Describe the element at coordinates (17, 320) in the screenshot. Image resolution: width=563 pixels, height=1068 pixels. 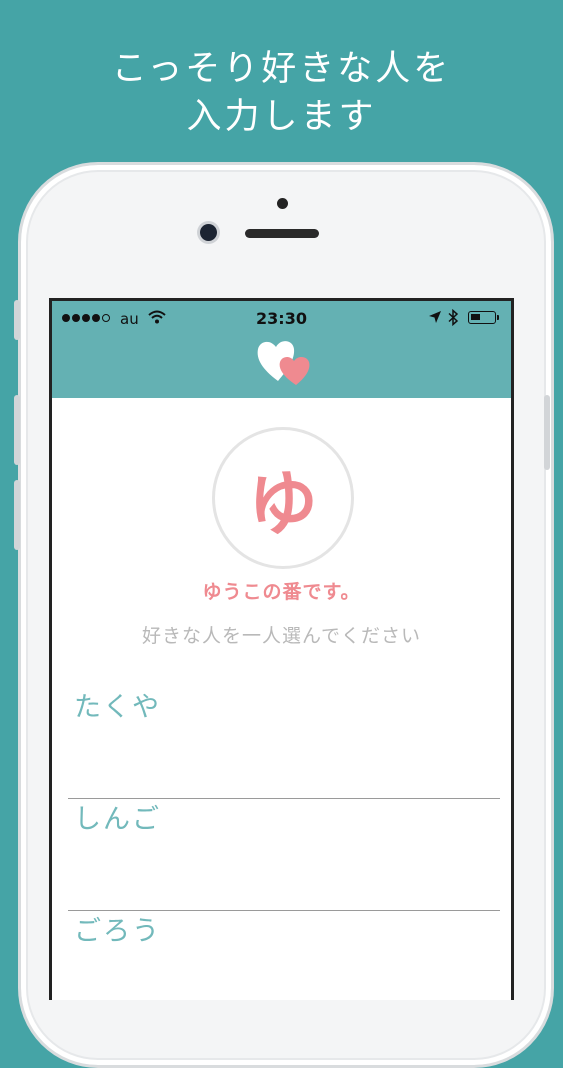
I see `mute-switch` at that location.